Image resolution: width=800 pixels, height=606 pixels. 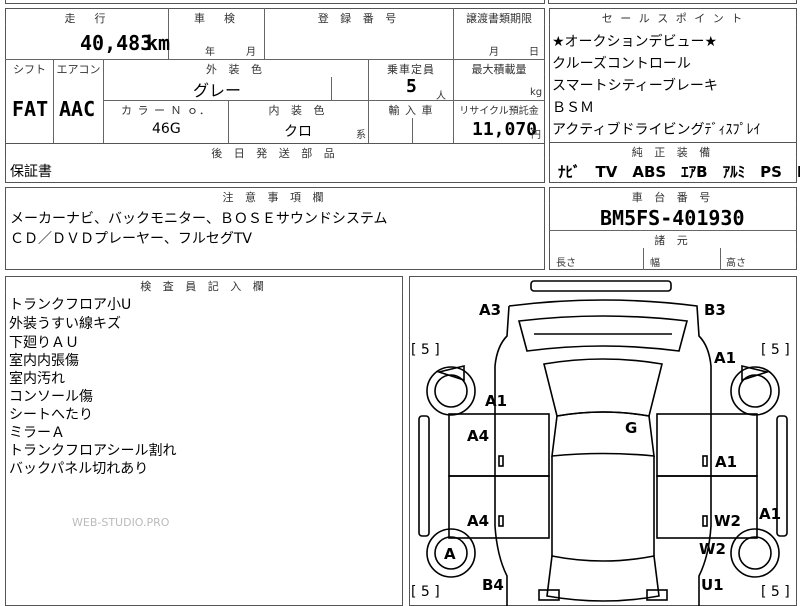 I want to click on inspector-notes-header: 検 査 員 記 入 欄, so click(x=204, y=286).